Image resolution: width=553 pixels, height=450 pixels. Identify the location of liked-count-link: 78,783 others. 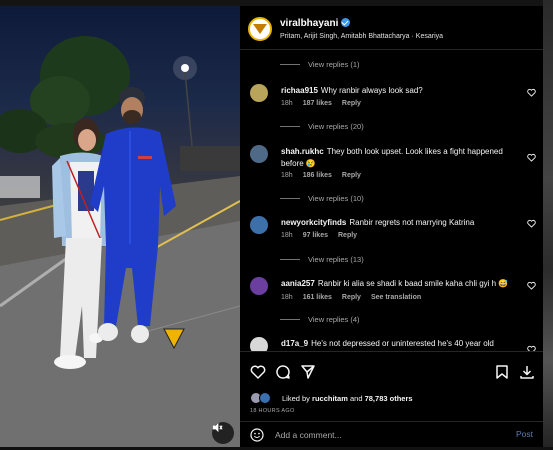
(389, 398).